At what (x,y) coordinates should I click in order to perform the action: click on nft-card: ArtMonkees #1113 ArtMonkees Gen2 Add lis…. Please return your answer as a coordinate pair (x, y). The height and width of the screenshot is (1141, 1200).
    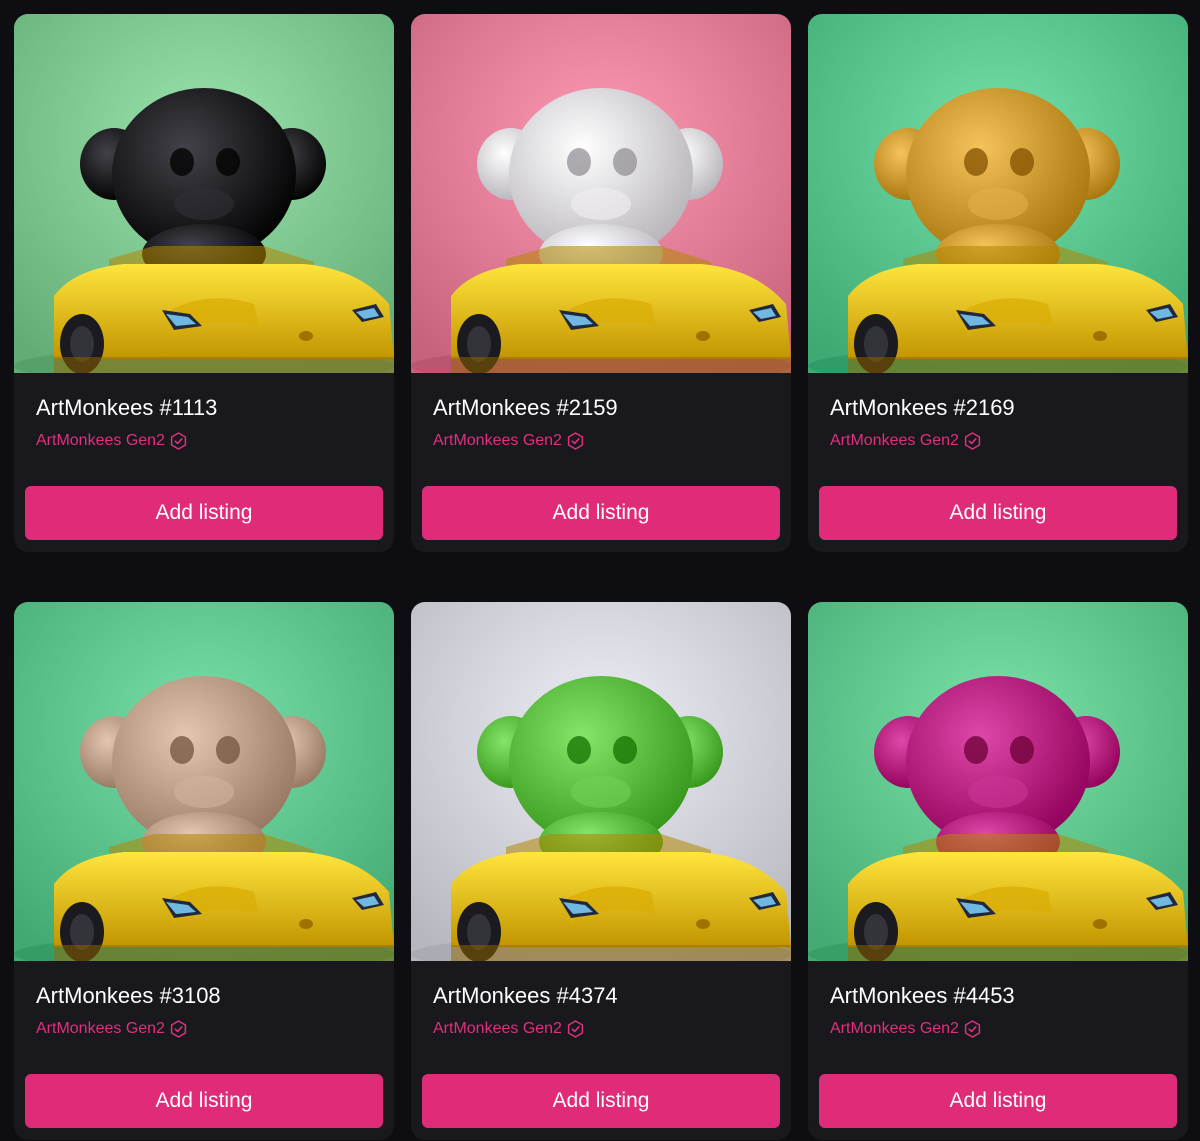
    Looking at the image, I should click on (204, 283).